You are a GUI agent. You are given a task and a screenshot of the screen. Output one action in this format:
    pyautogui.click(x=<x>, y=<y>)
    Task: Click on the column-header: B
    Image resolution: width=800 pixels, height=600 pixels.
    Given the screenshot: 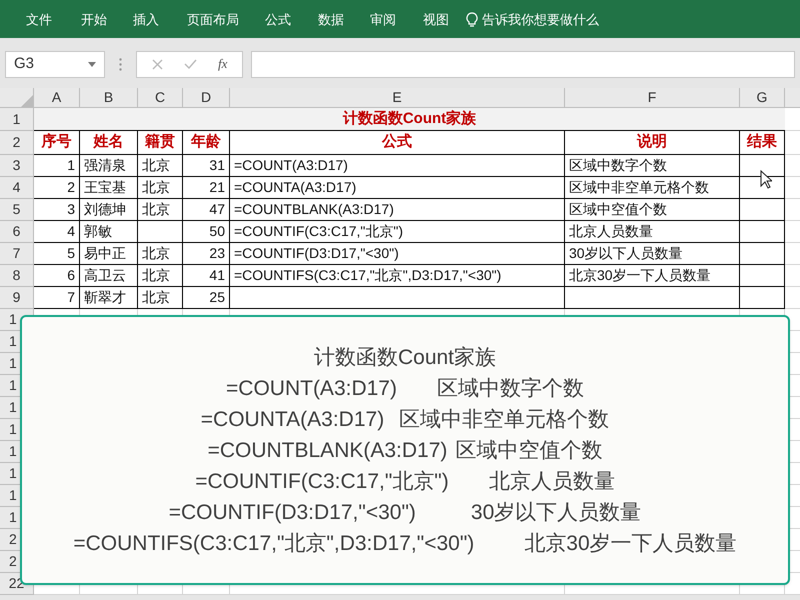 What is the action you would take?
    pyautogui.click(x=109, y=98)
    